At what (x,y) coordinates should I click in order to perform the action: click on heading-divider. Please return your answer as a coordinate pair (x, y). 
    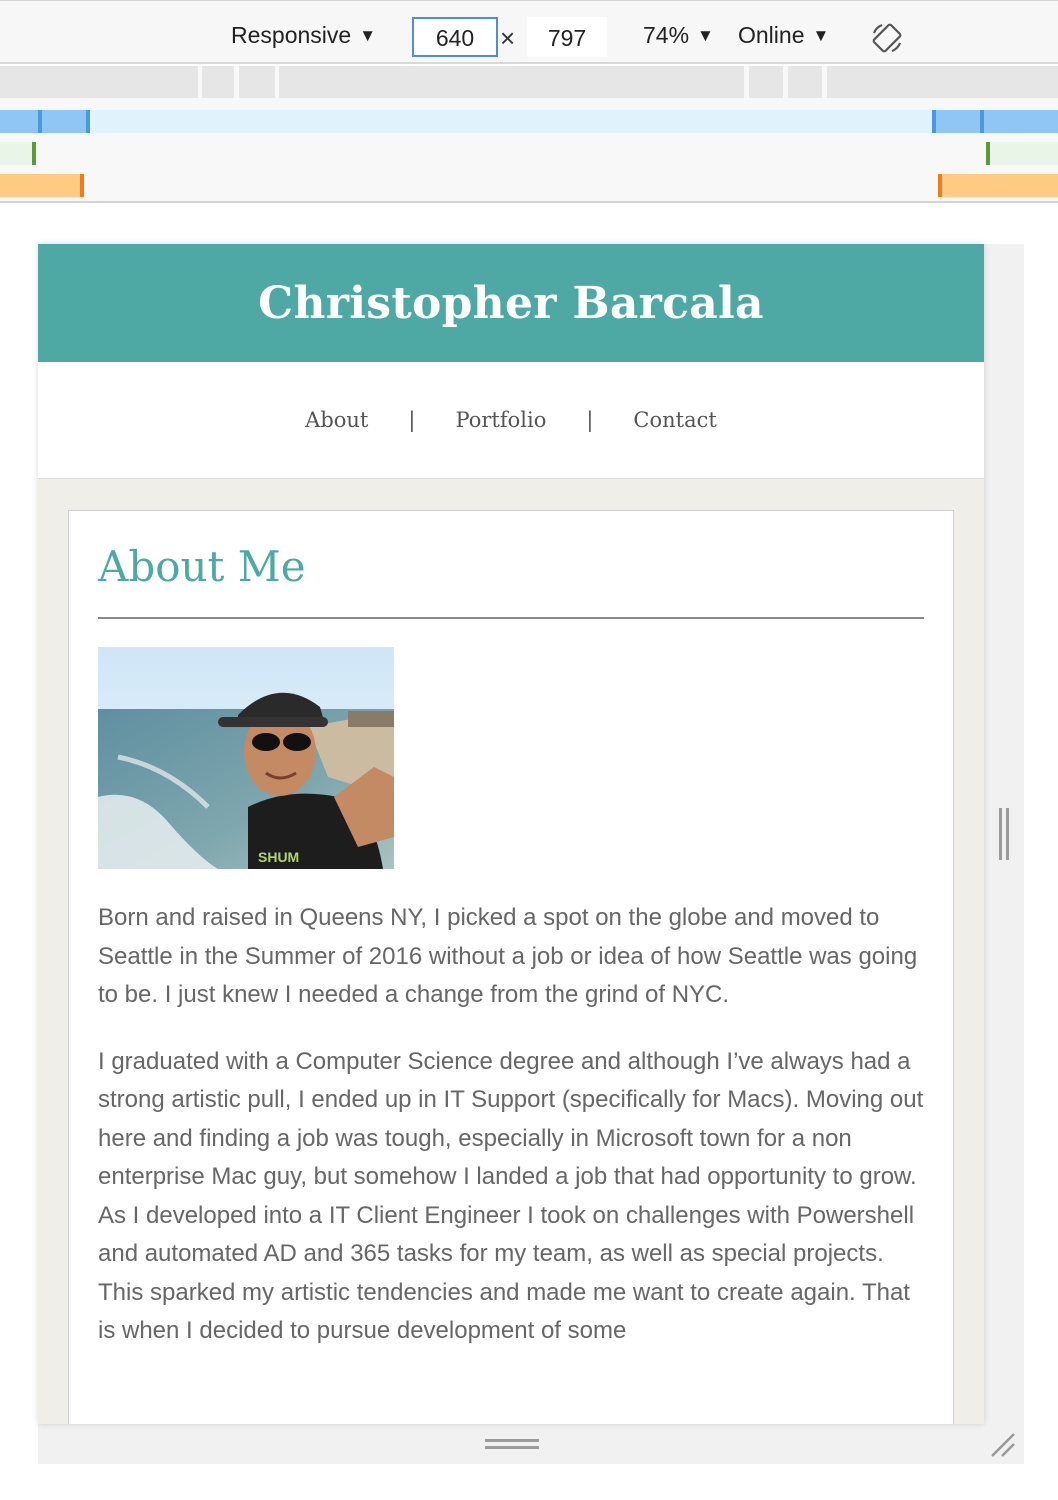
    Looking at the image, I should click on (511, 618).